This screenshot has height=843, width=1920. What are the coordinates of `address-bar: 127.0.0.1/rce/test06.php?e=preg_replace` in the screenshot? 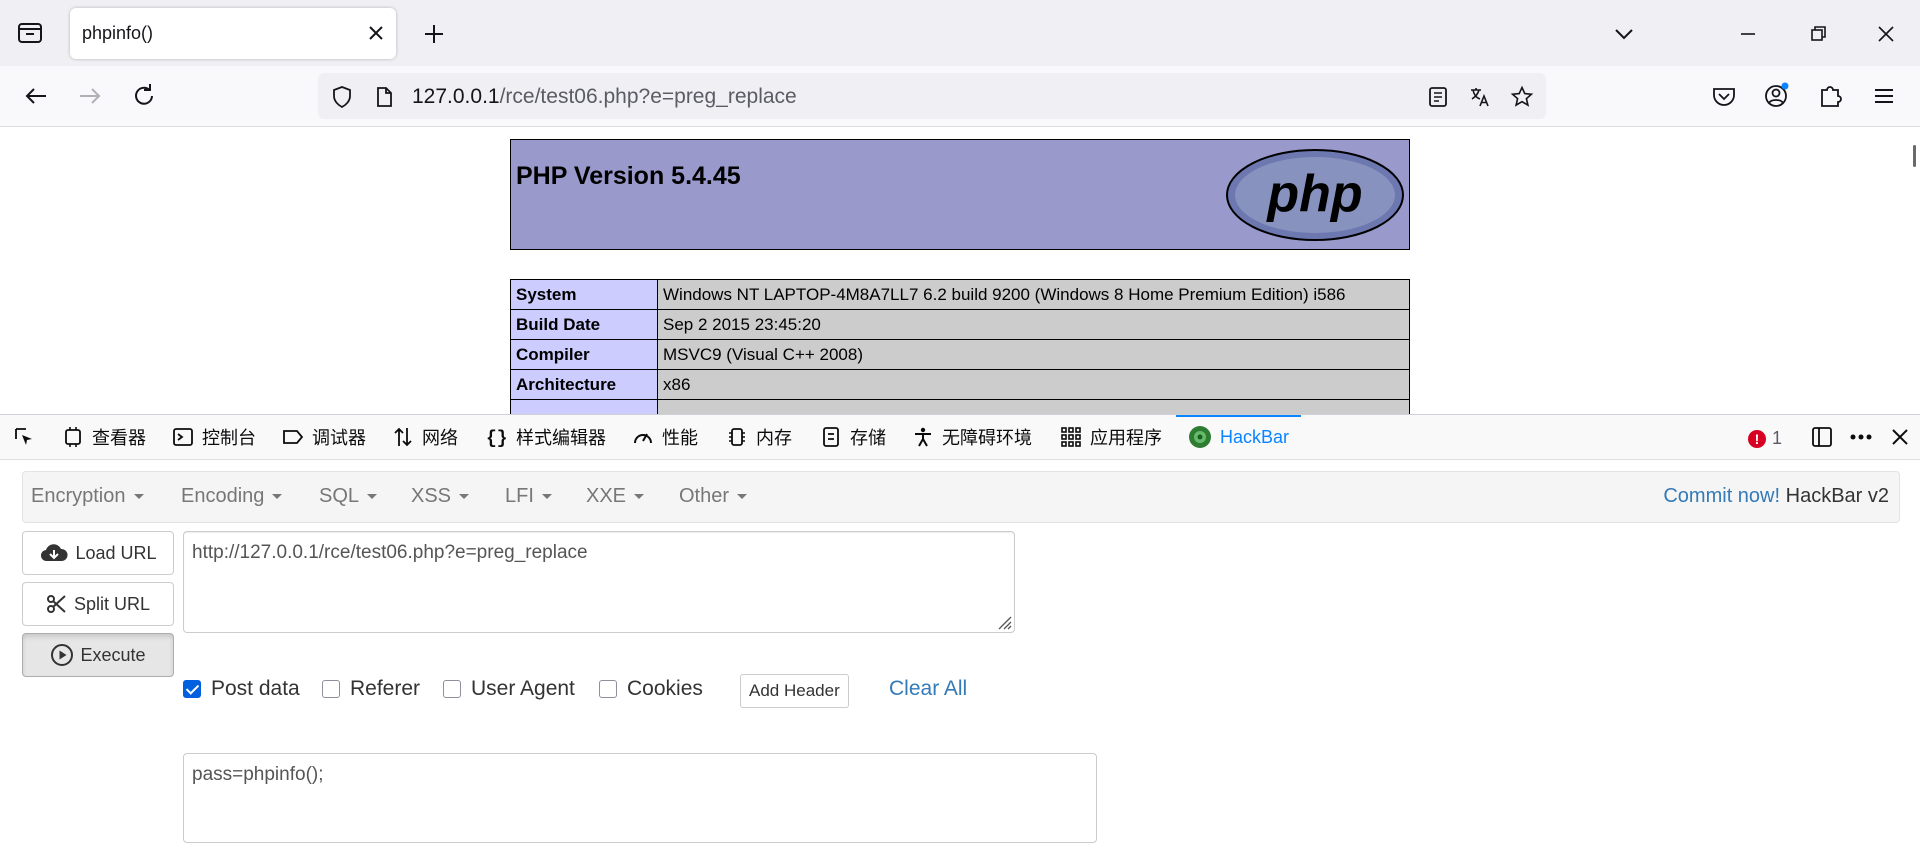 It's located at (932, 96).